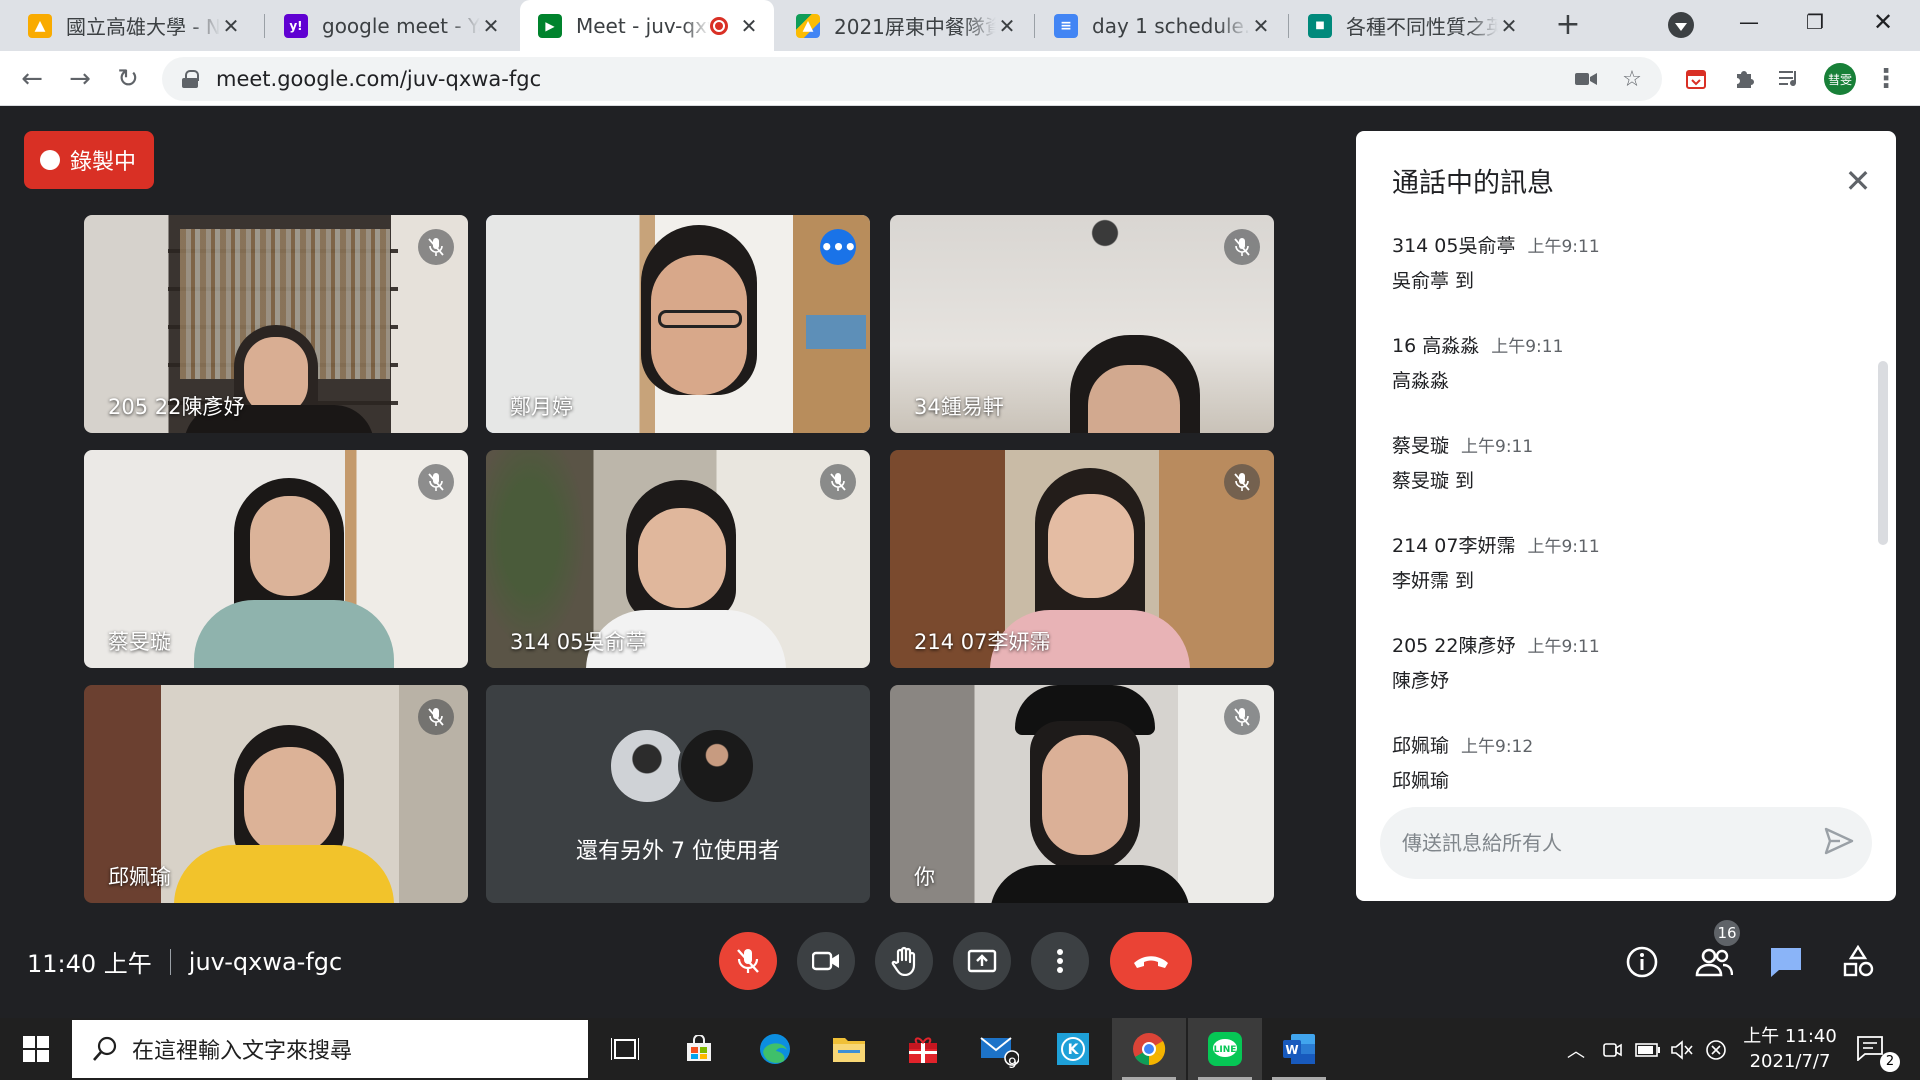 This screenshot has height=1080, width=1920. What do you see at coordinates (1602, 843) in the screenshot?
I see `chat-input` at bounding box center [1602, 843].